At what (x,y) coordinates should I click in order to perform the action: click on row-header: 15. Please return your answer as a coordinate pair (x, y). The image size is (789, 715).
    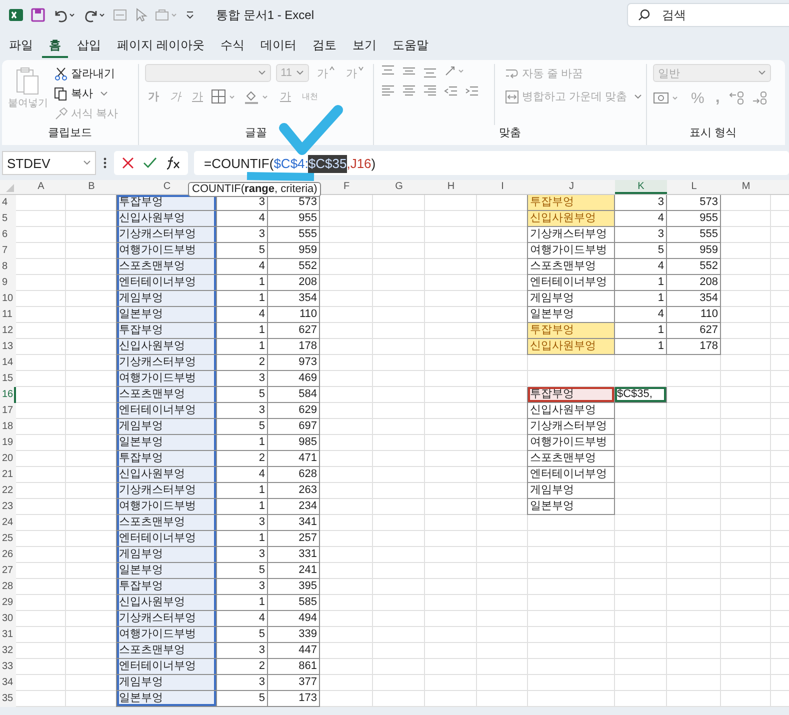
    Looking at the image, I should click on (8, 379).